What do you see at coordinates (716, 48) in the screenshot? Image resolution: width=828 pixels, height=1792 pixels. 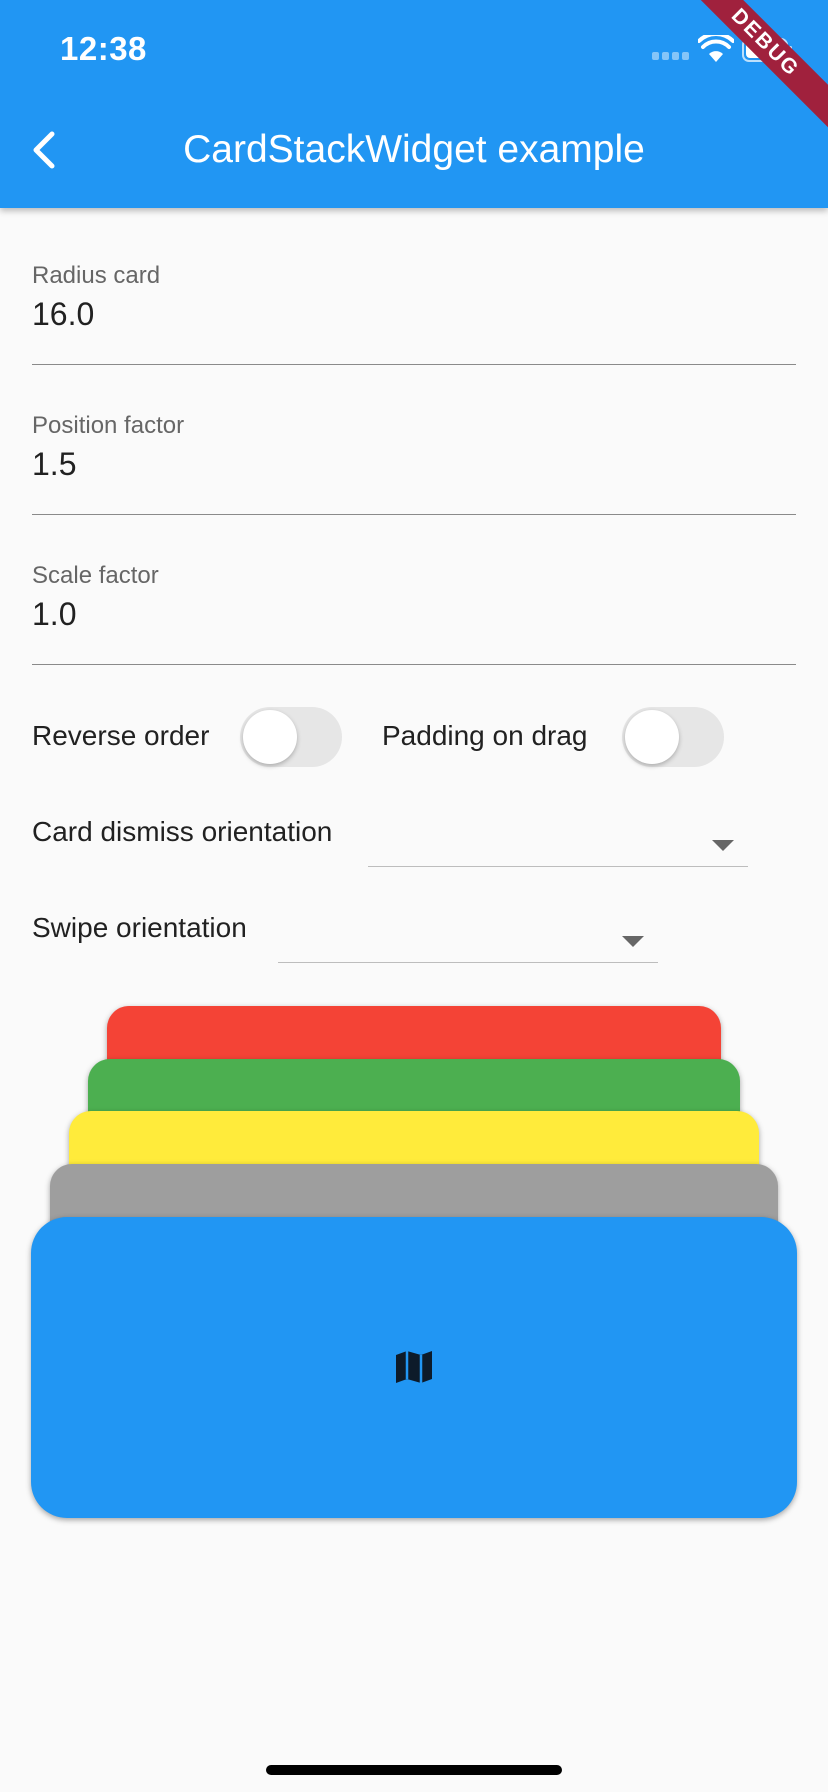 I see `wifi-icon` at bounding box center [716, 48].